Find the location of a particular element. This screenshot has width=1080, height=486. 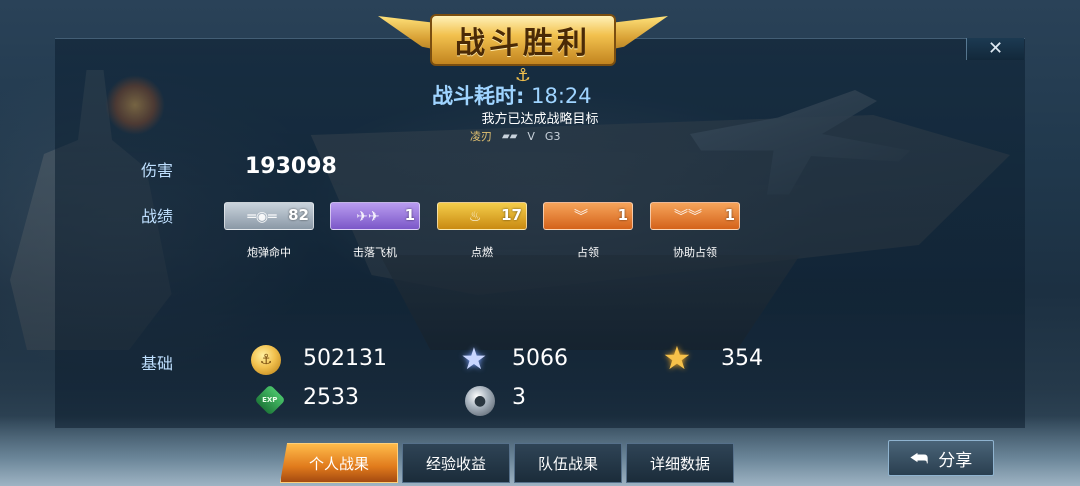

achievement-ignite: ♨ 17 is located at coordinates (482, 216).